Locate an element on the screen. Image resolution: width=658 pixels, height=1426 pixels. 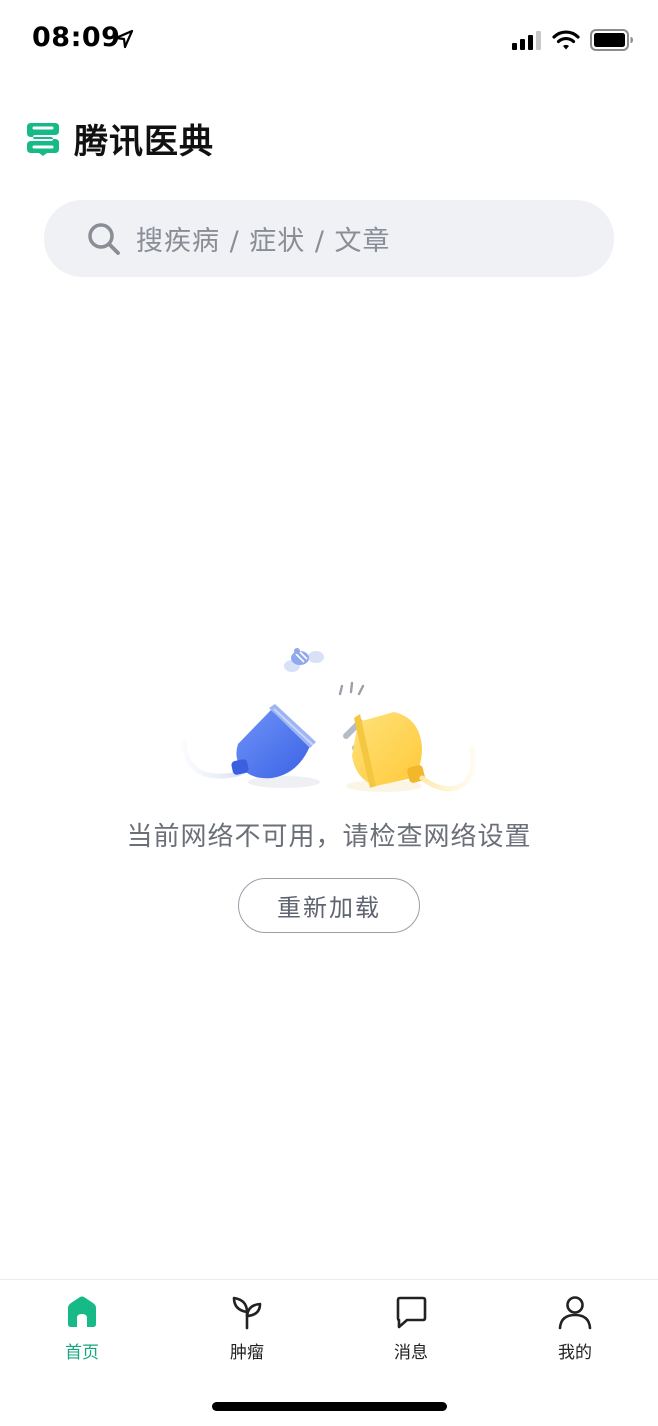
sprout-icon is located at coordinates (247, 1313).